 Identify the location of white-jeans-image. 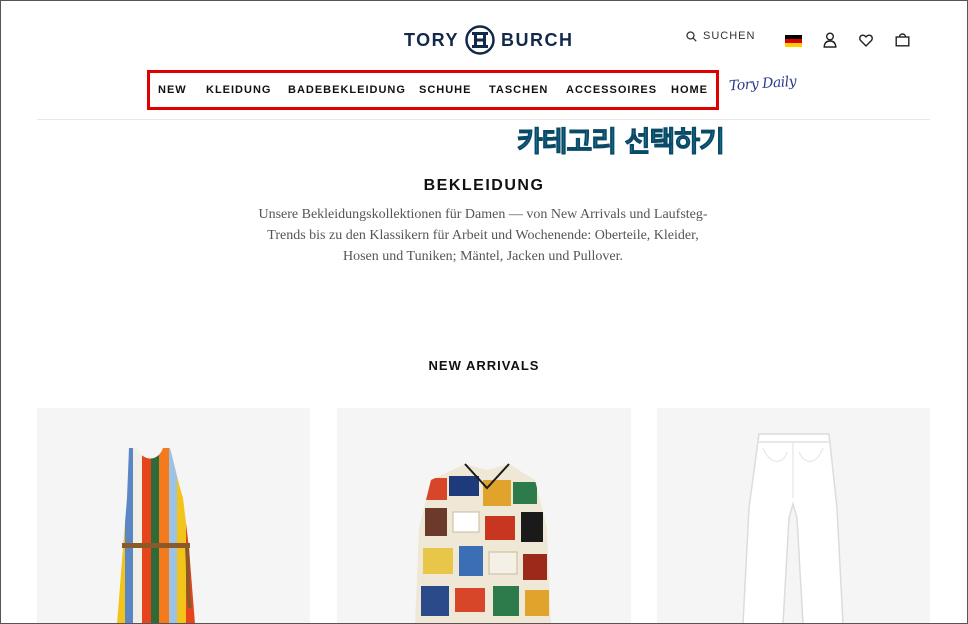
(793, 528).